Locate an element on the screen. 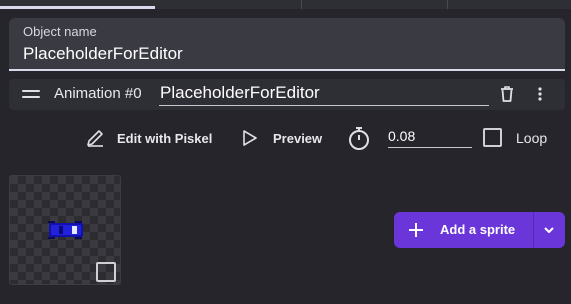 The width and height of the screenshot is (571, 304). edit-with-piskel-label: Edit with Piskel is located at coordinates (165, 138).